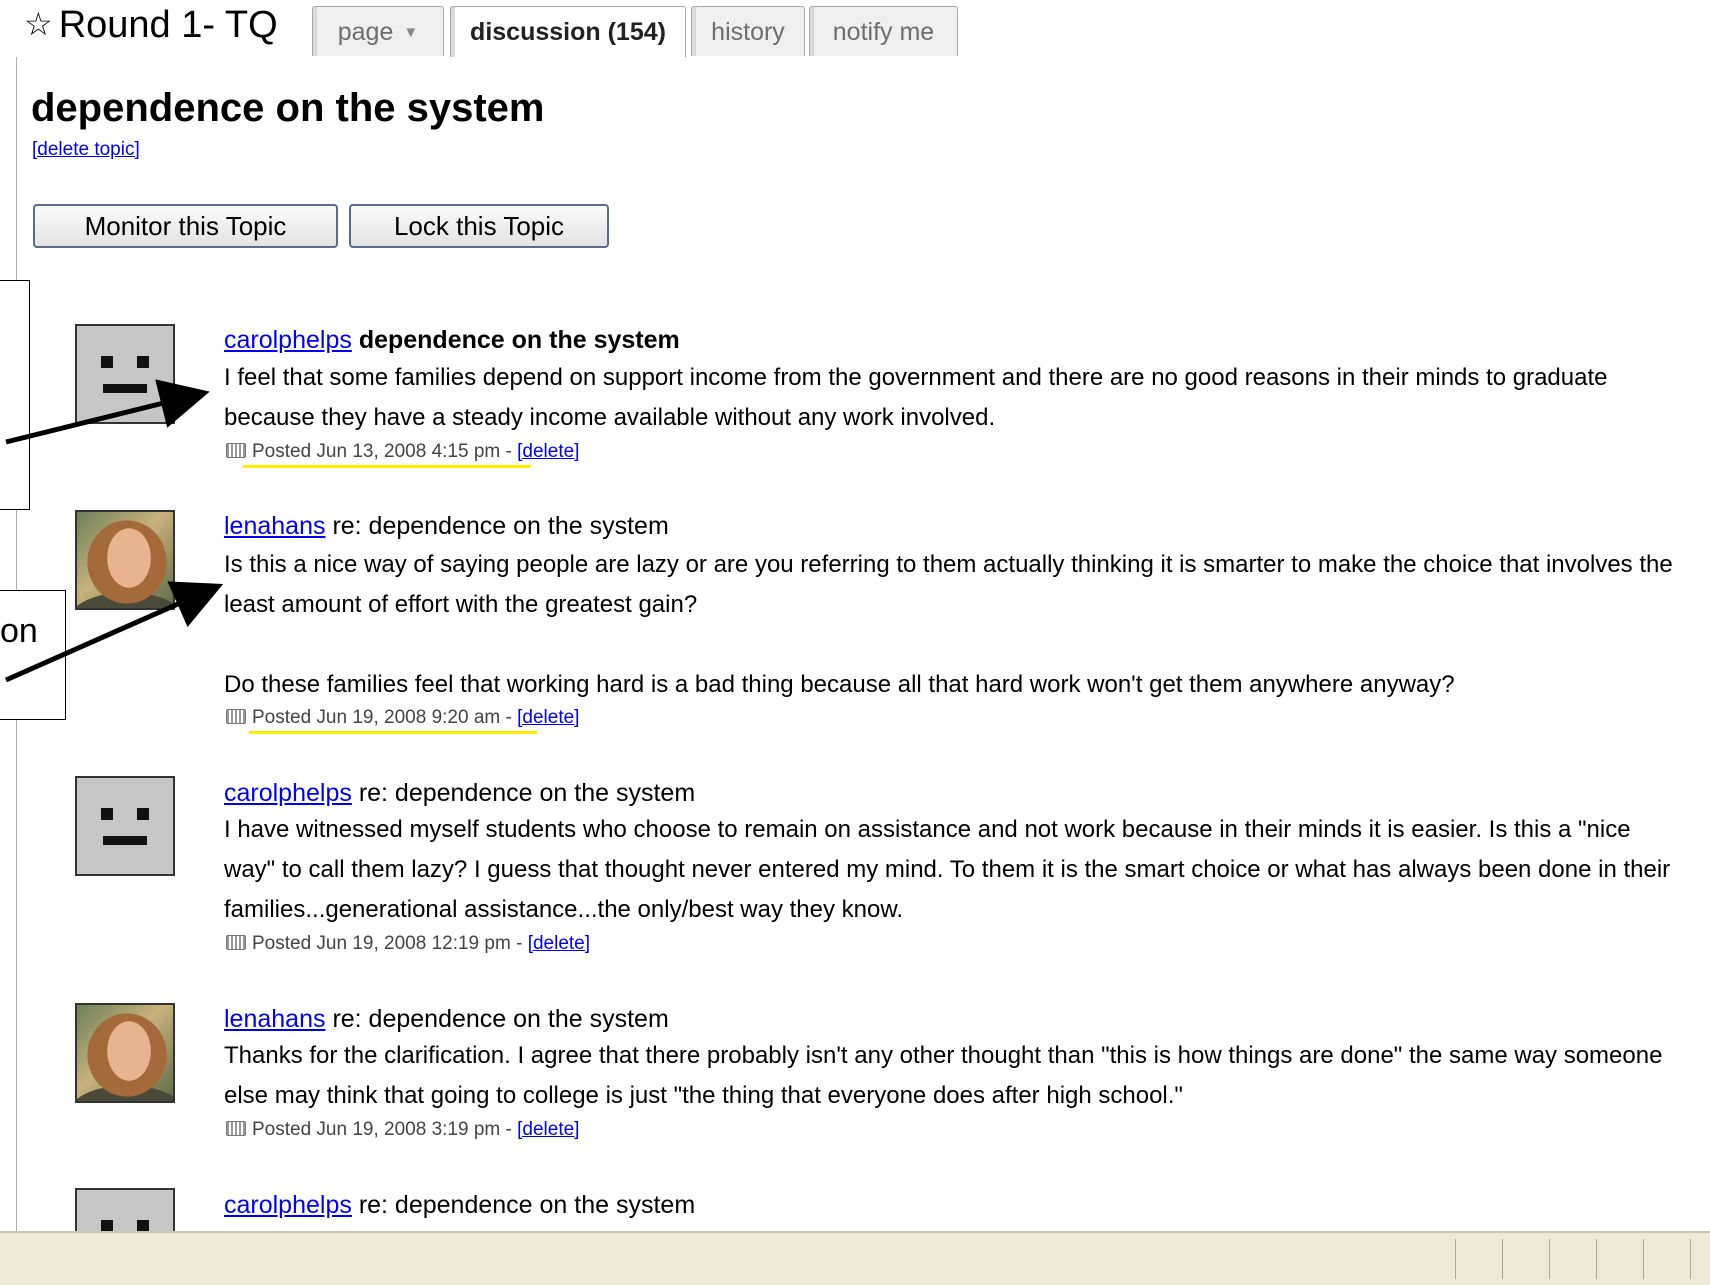  What do you see at coordinates (855, 1258) in the screenshot?
I see `browser-status-bar` at bounding box center [855, 1258].